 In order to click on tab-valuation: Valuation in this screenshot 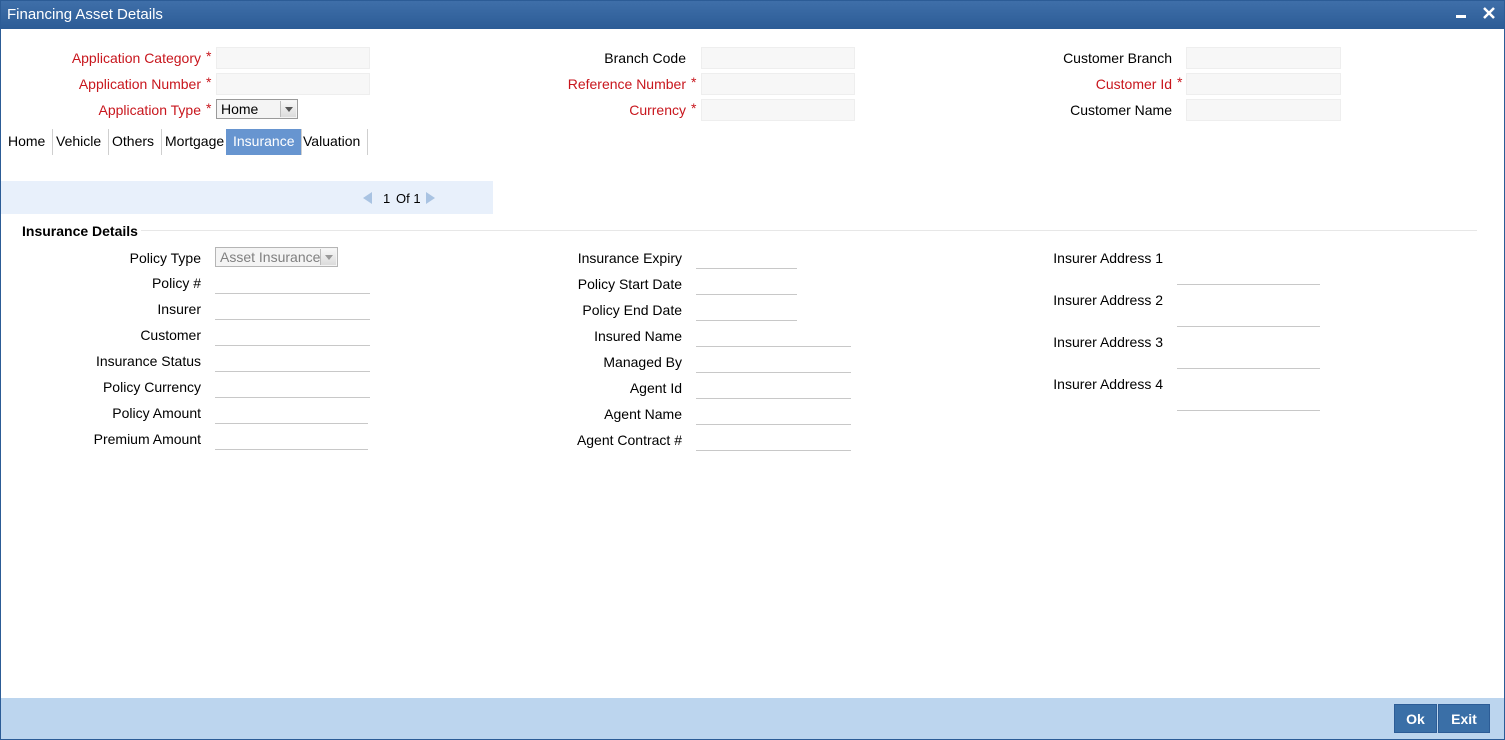, I will do `click(332, 142)`.